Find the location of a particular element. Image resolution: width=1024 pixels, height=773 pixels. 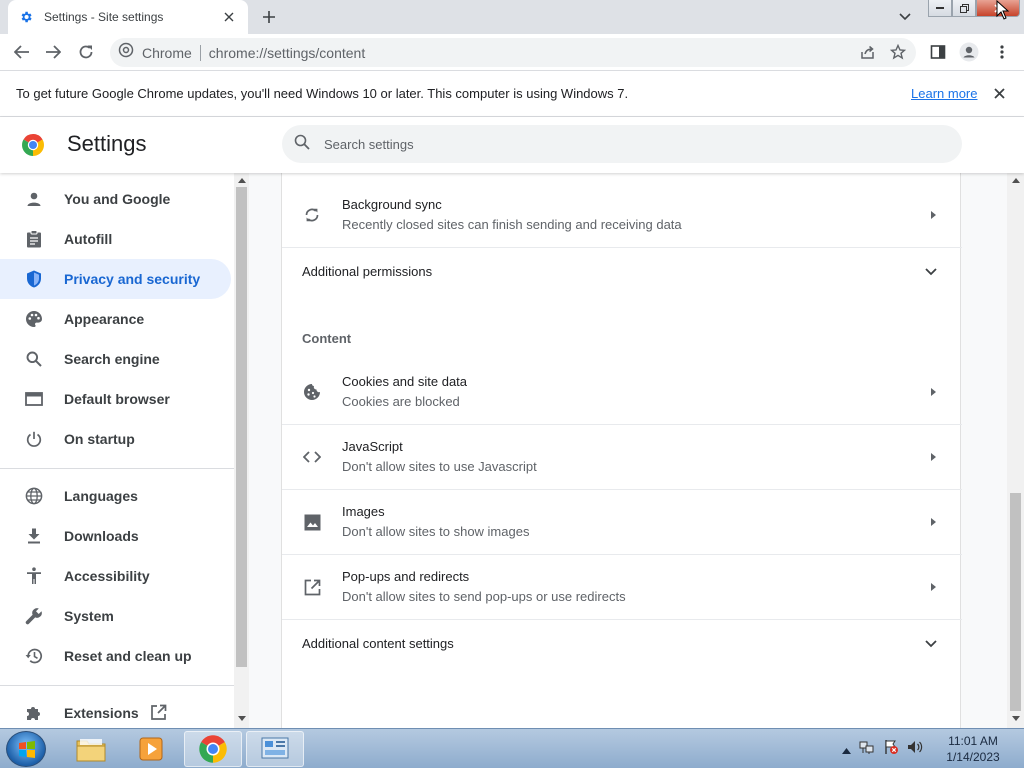

settings-search-input: Search settings is located at coordinates (622, 144).